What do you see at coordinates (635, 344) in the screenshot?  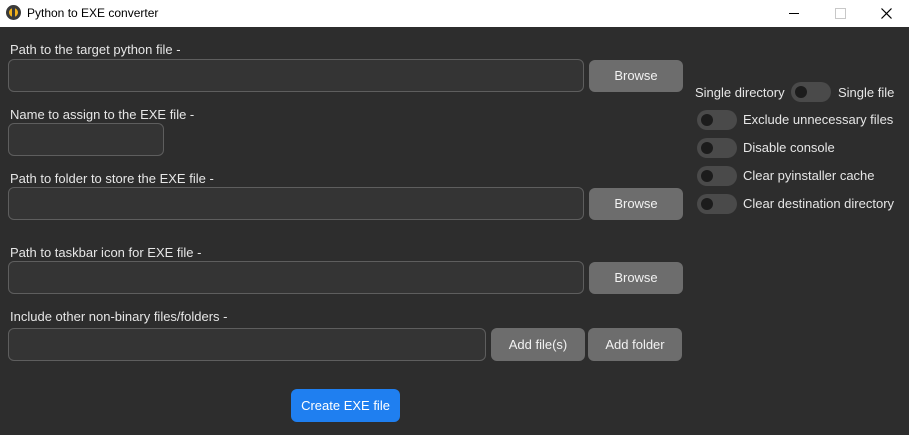 I see `add-folder-button: Add folder` at bounding box center [635, 344].